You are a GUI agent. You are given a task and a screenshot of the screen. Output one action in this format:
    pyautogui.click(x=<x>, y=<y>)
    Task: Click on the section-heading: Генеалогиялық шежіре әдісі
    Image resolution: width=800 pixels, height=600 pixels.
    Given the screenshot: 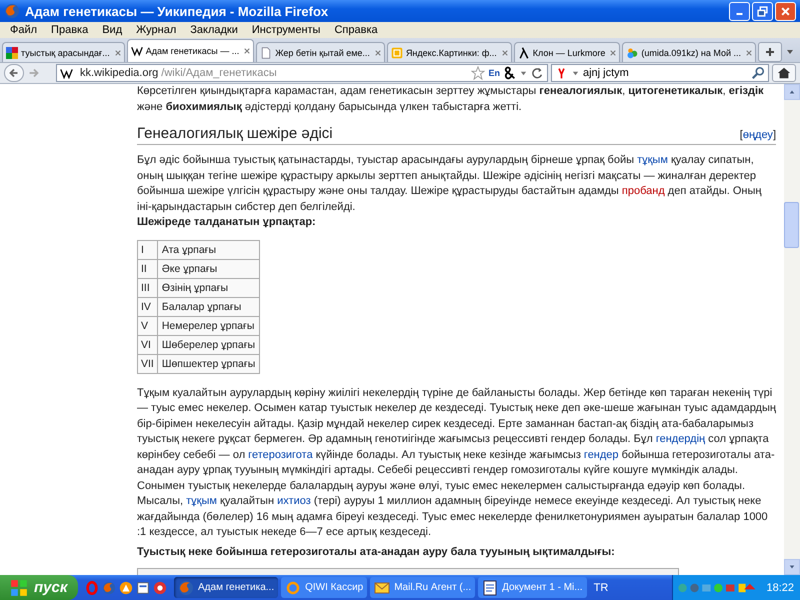 What is the action you would take?
    pyautogui.click(x=235, y=133)
    